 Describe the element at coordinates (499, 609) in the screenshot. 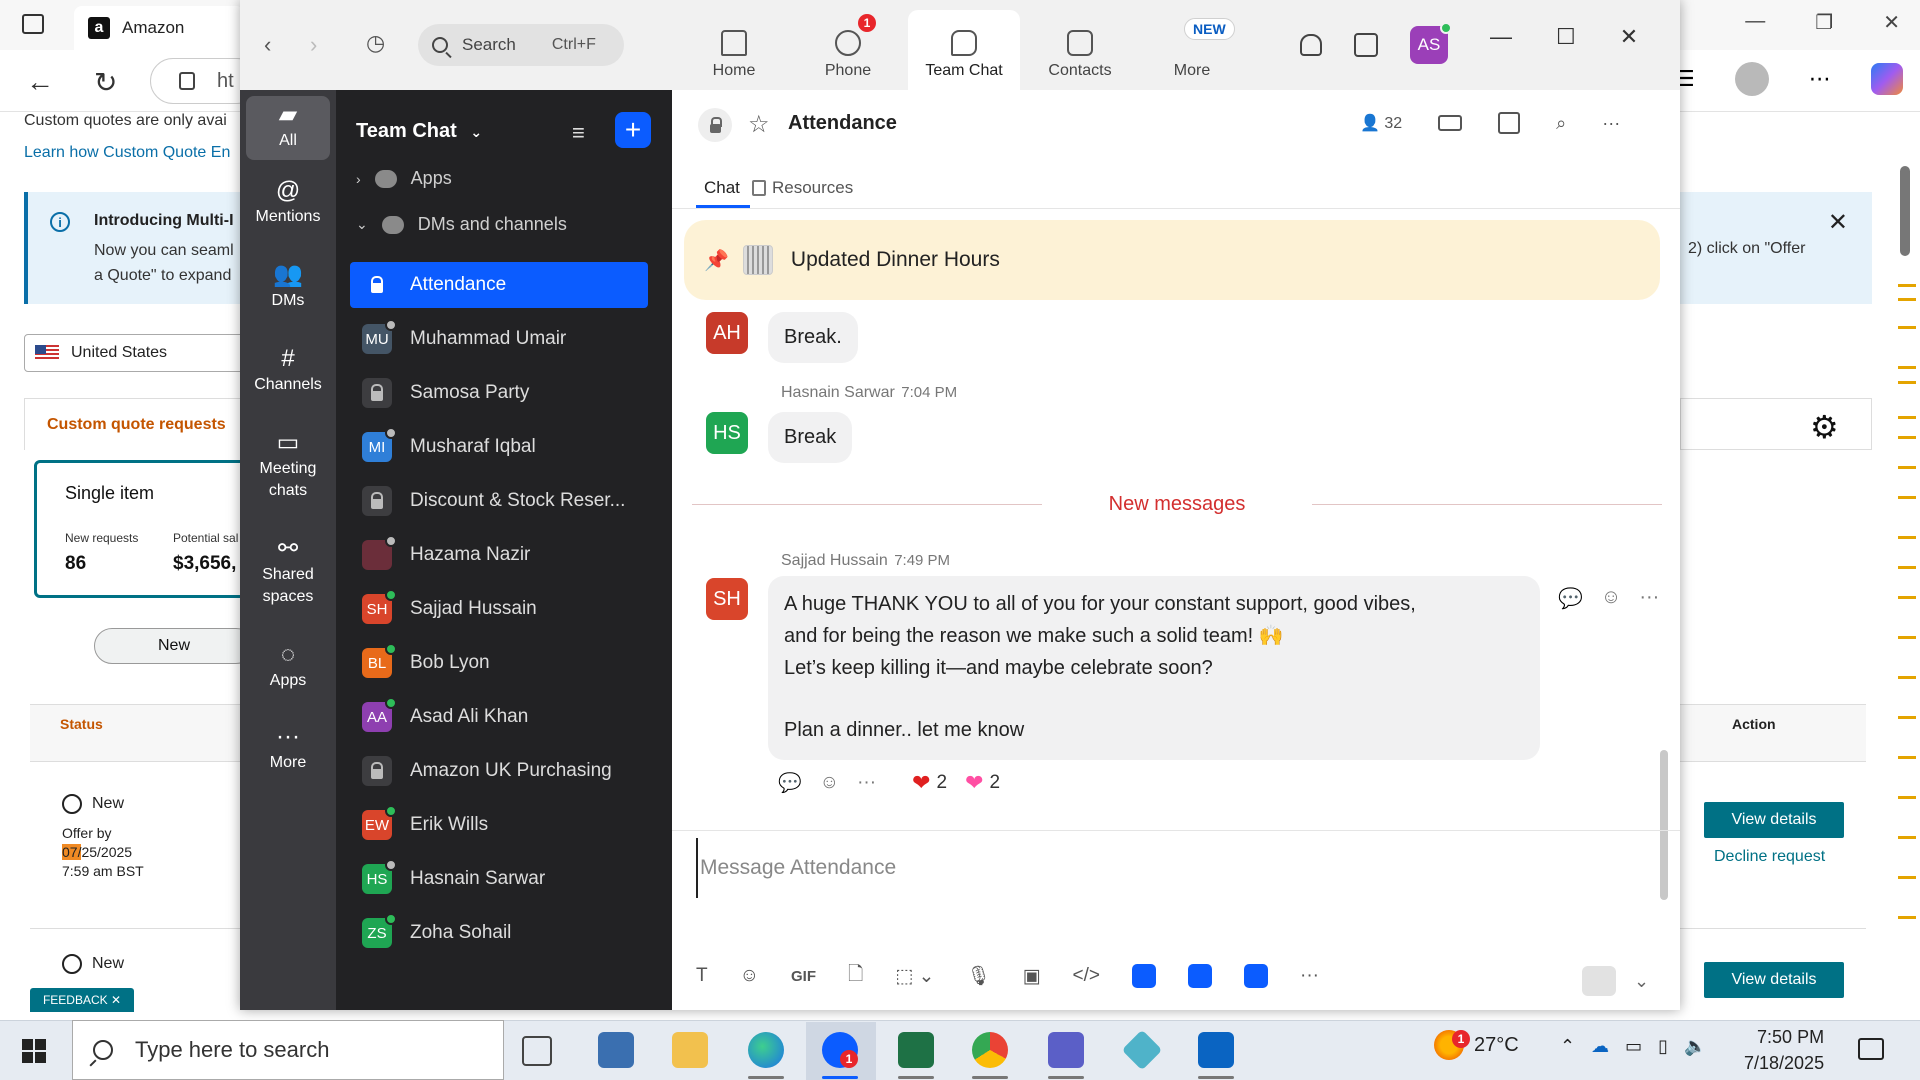

I see `sidebar-item-channel: SH Sajjad Hussain` at that location.